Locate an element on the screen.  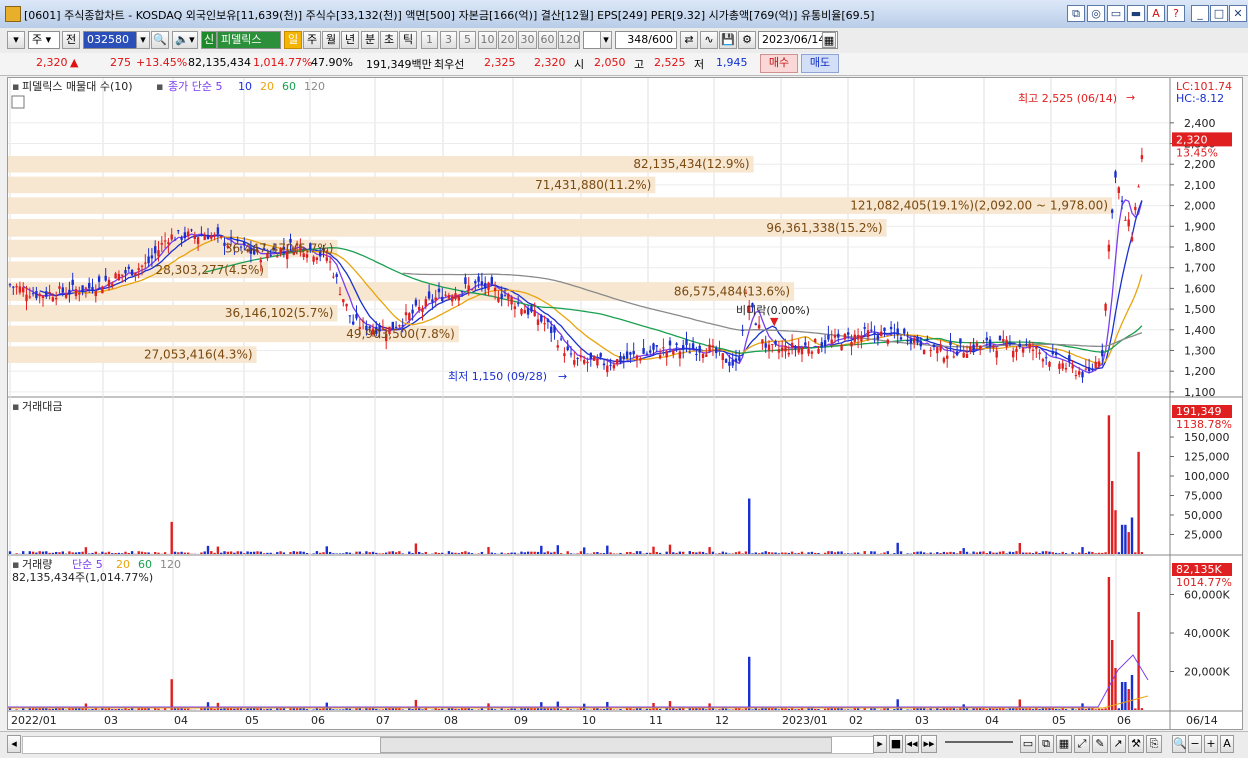
magnify-icon: 🔍 is located at coordinates (1179, 744).